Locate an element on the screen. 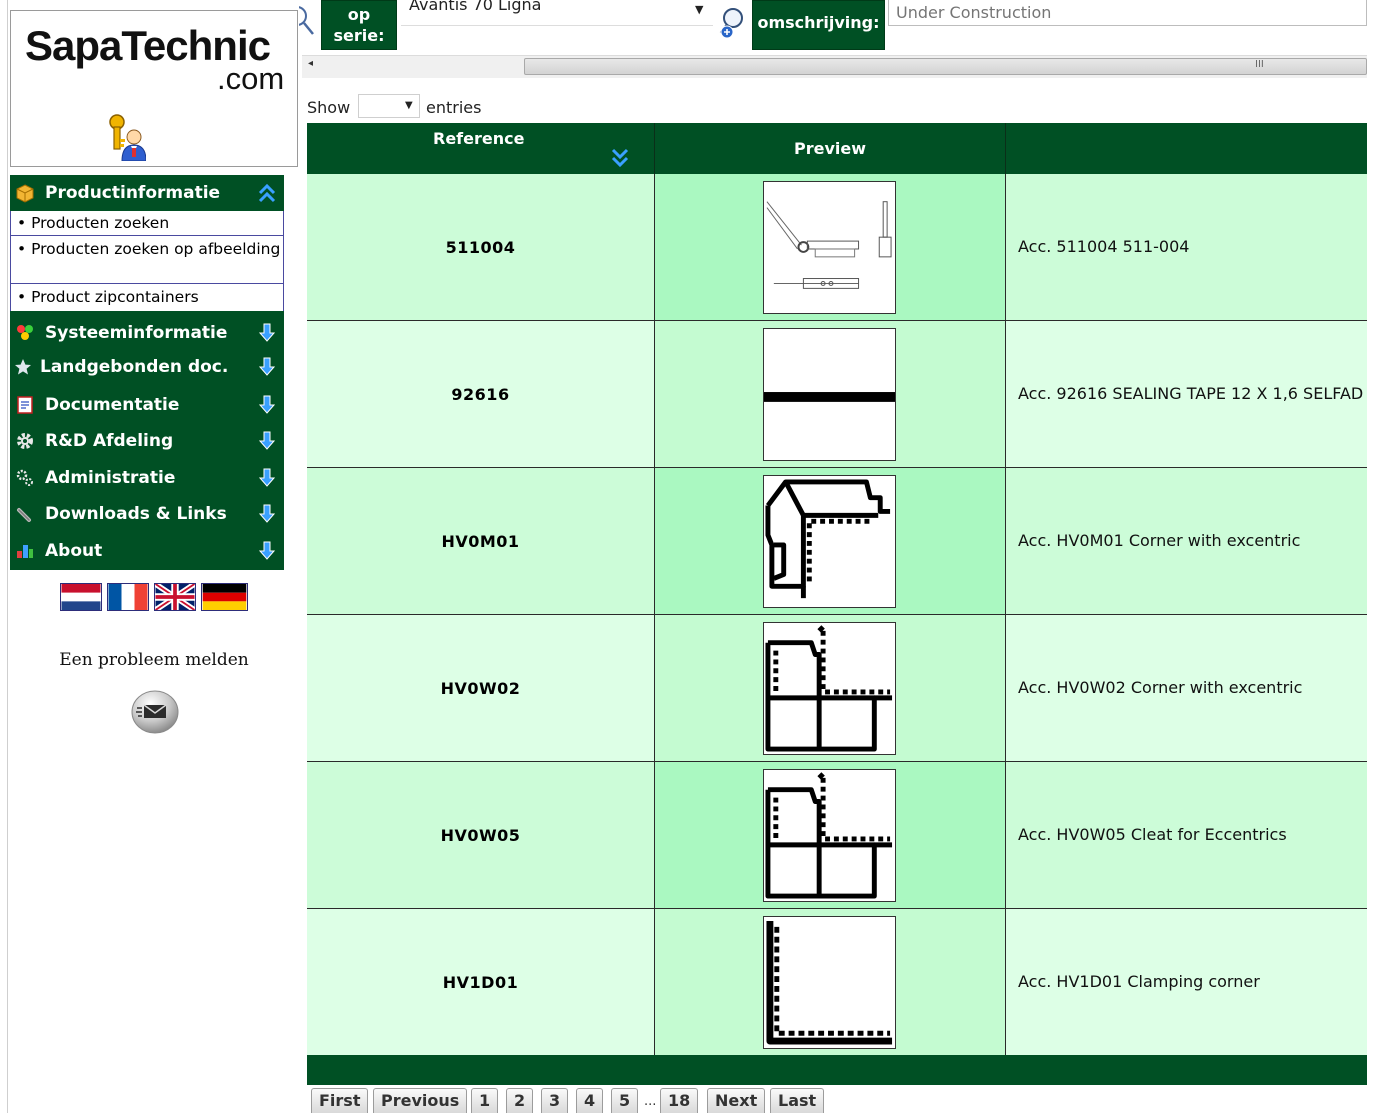 This screenshot has width=1383, height=1113. table-row: HV1D01 Acc. HV1D01 Clamping corner is located at coordinates (837, 982).